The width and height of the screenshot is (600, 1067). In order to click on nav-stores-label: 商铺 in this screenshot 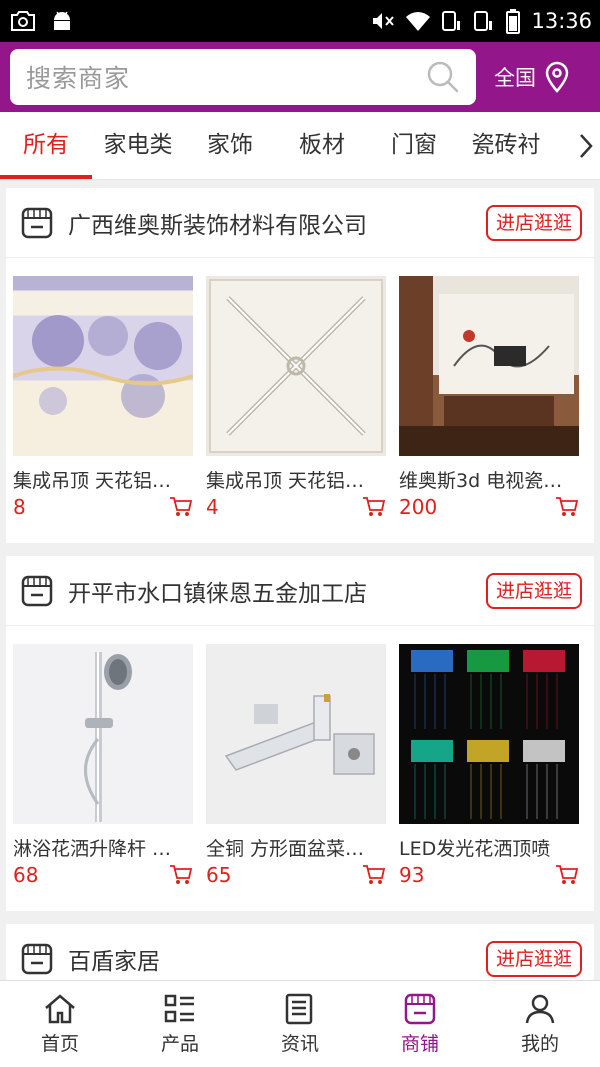, I will do `click(419, 1043)`.